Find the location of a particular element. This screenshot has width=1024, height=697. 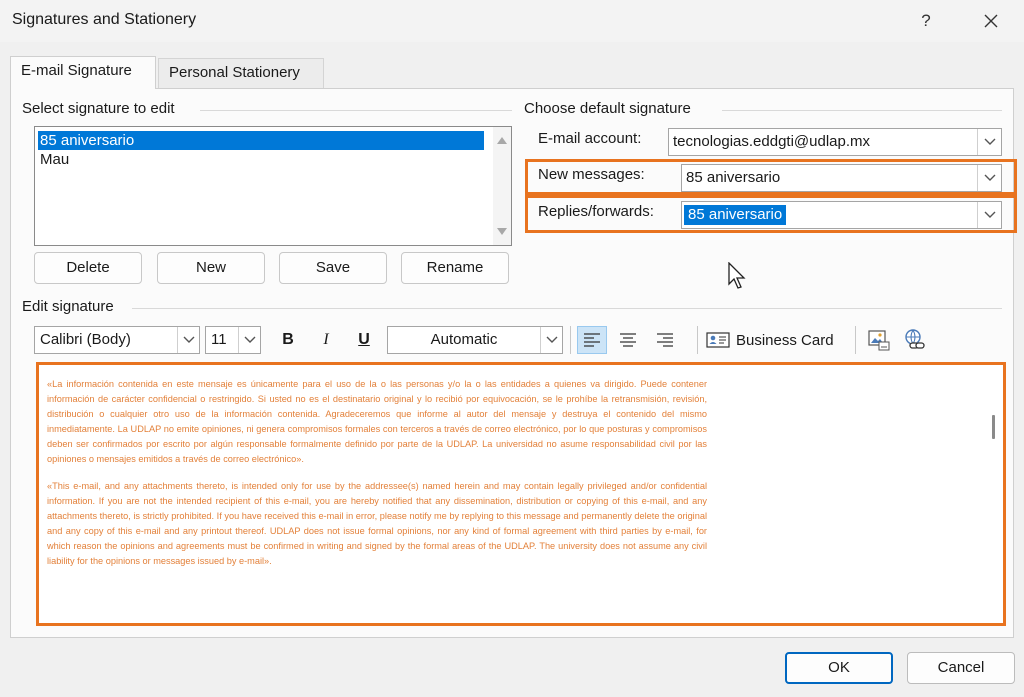

align-right-icon is located at coordinates (665, 340).